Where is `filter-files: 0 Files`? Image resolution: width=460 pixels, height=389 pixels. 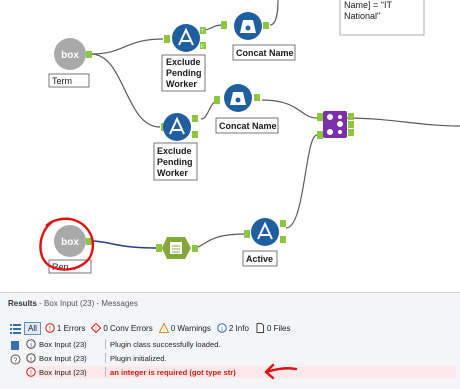 filter-files: 0 Files is located at coordinates (272, 328).